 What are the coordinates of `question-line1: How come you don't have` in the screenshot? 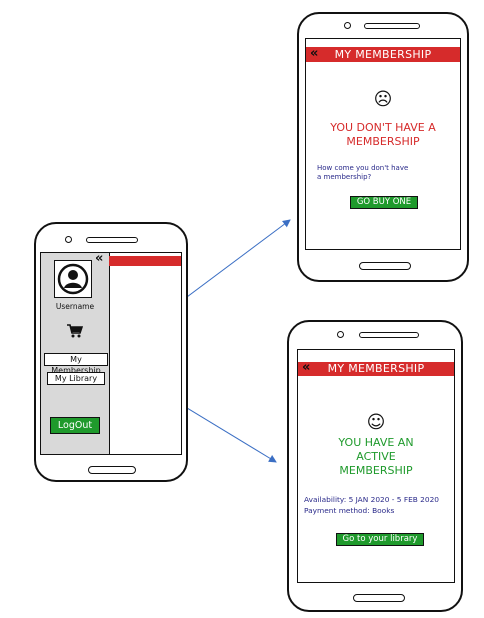 It's located at (363, 168).